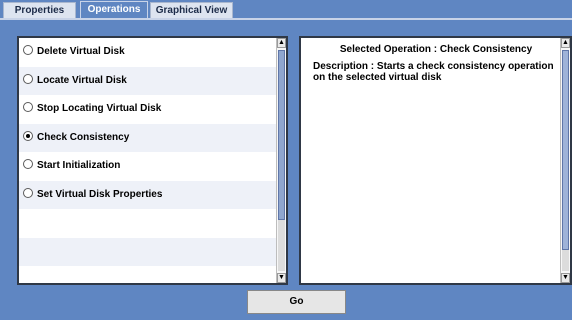 The image size is (572, 320). I want to click on operation-label: Check Consistency, so click(83, 137).